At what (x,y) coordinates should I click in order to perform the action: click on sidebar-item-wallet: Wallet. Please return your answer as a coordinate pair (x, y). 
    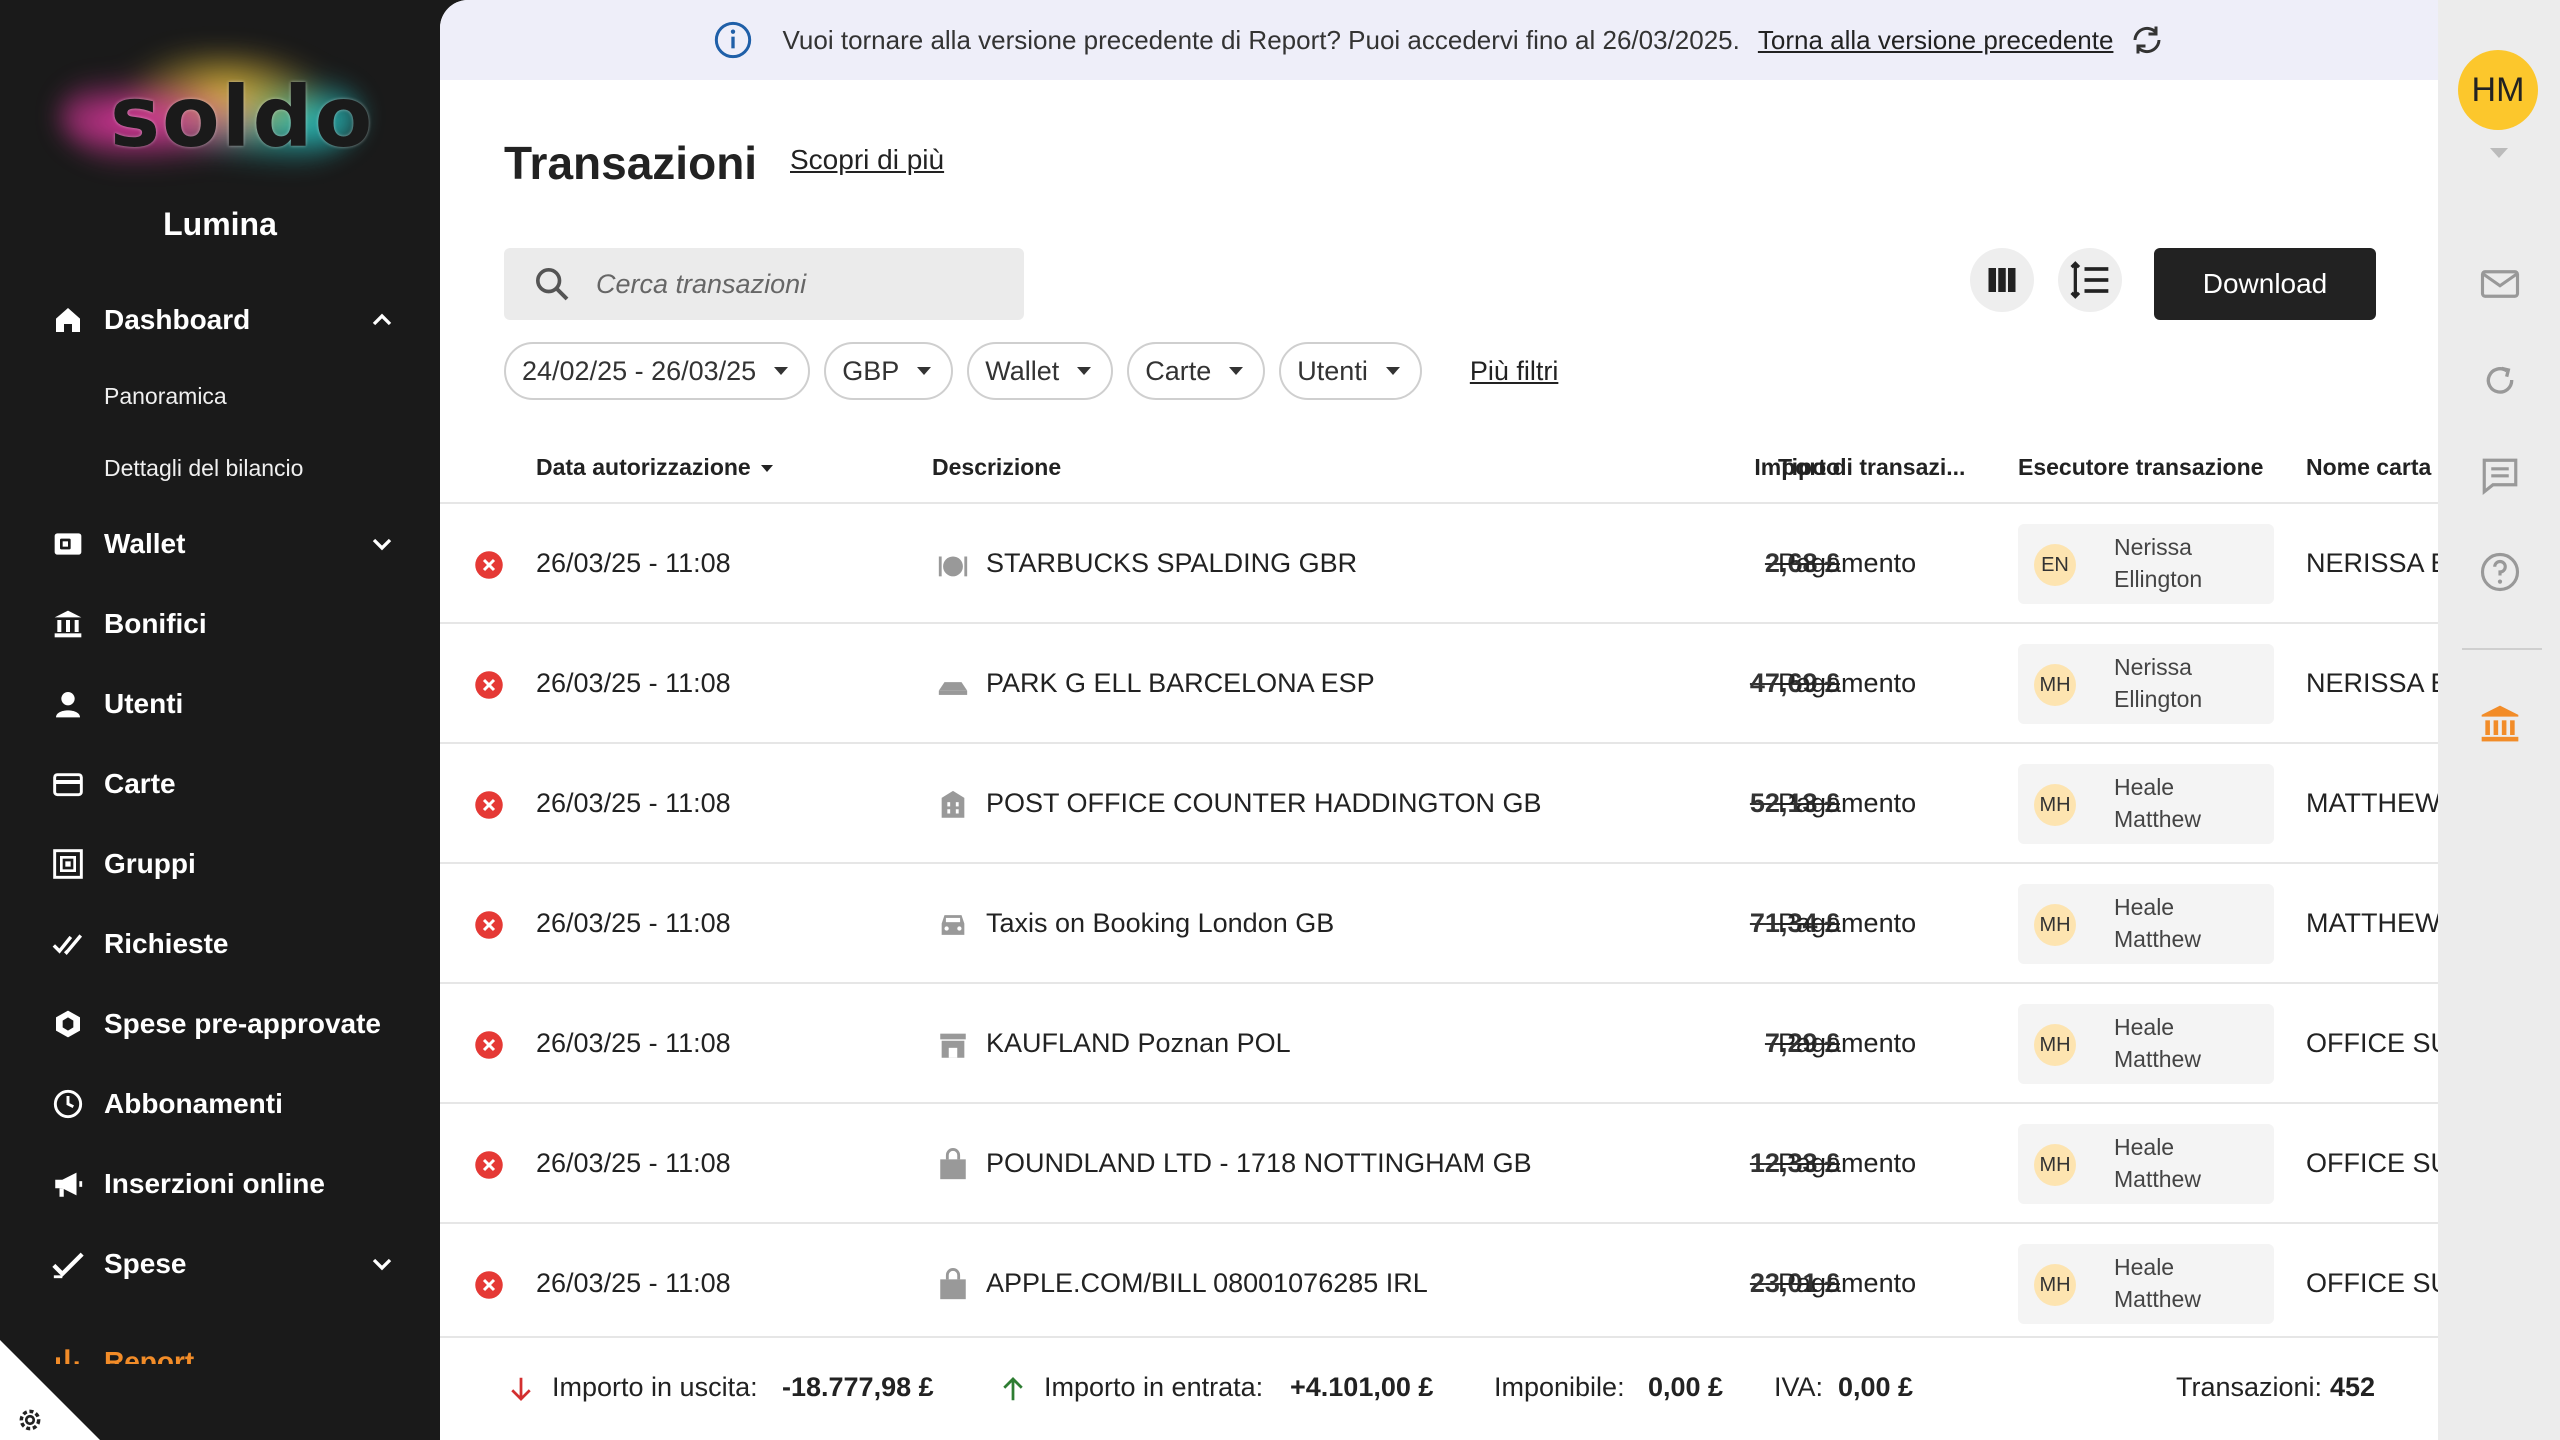
    Looking at the image, I should click on (220, 544).